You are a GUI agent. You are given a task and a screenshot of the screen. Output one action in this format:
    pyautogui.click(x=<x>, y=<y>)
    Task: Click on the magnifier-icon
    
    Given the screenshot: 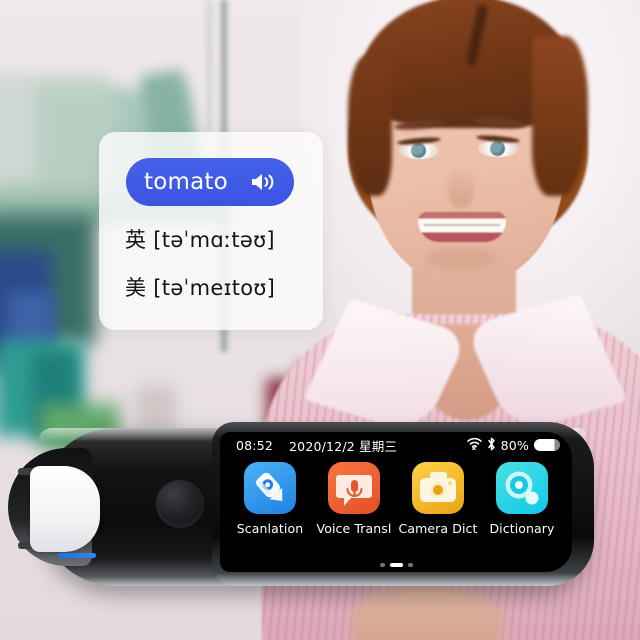 What is the action you would take?
    pyautogui.click(x=522, y=488)
    